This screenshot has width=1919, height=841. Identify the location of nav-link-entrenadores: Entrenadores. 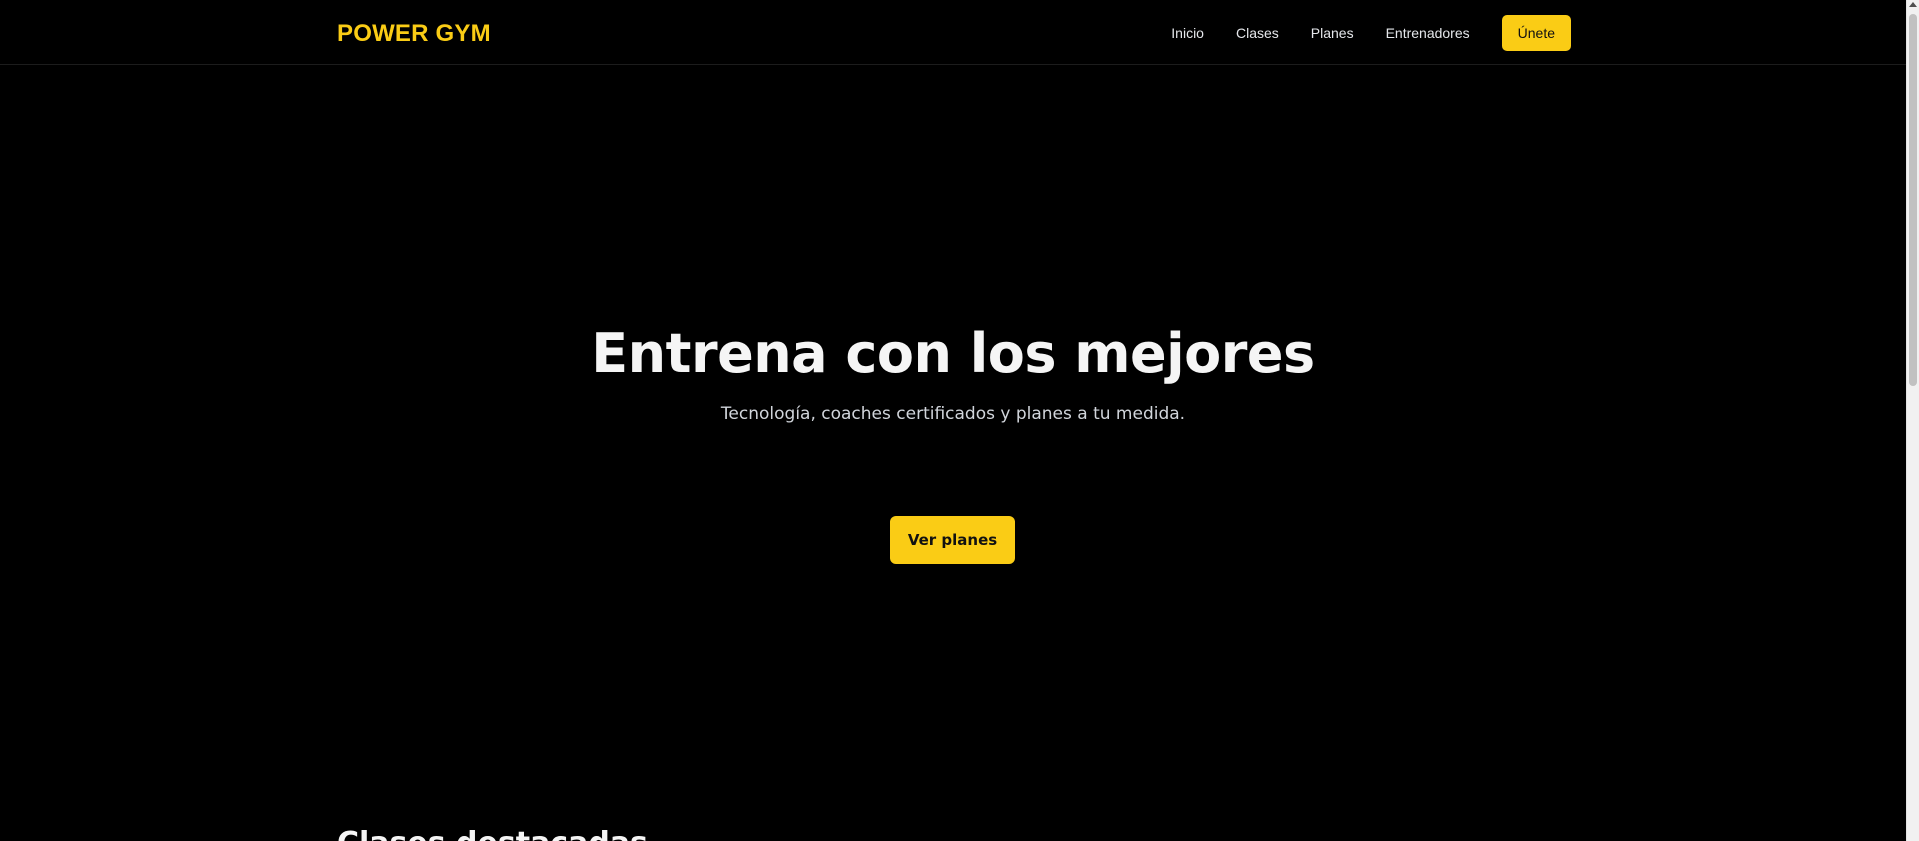
(1428, 33).